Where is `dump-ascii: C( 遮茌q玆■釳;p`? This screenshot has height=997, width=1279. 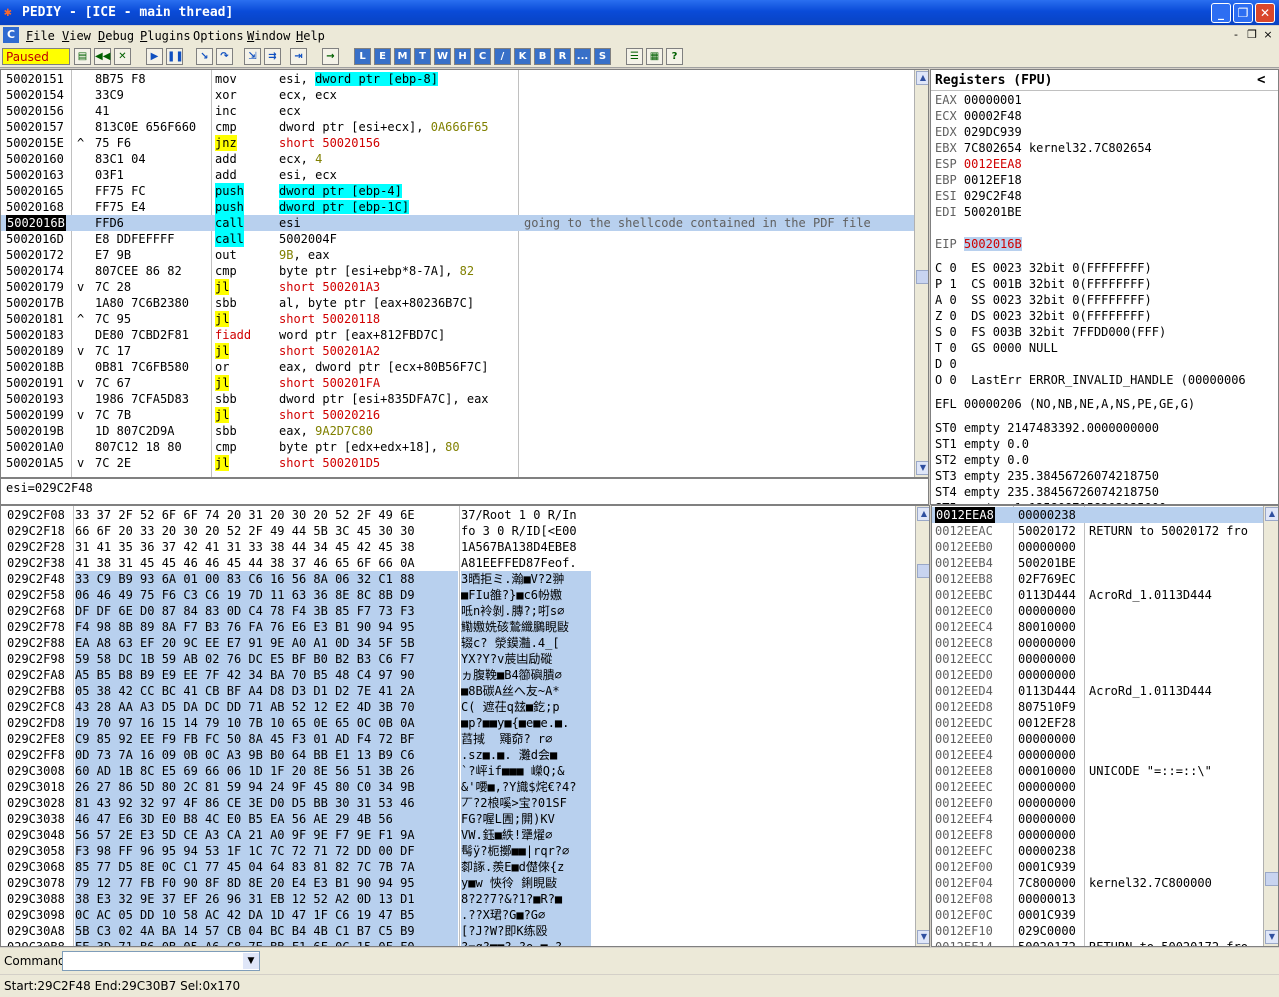
dump-ascii: C( 遮茌q玆■釳;p is located at coordinates (526, 707).